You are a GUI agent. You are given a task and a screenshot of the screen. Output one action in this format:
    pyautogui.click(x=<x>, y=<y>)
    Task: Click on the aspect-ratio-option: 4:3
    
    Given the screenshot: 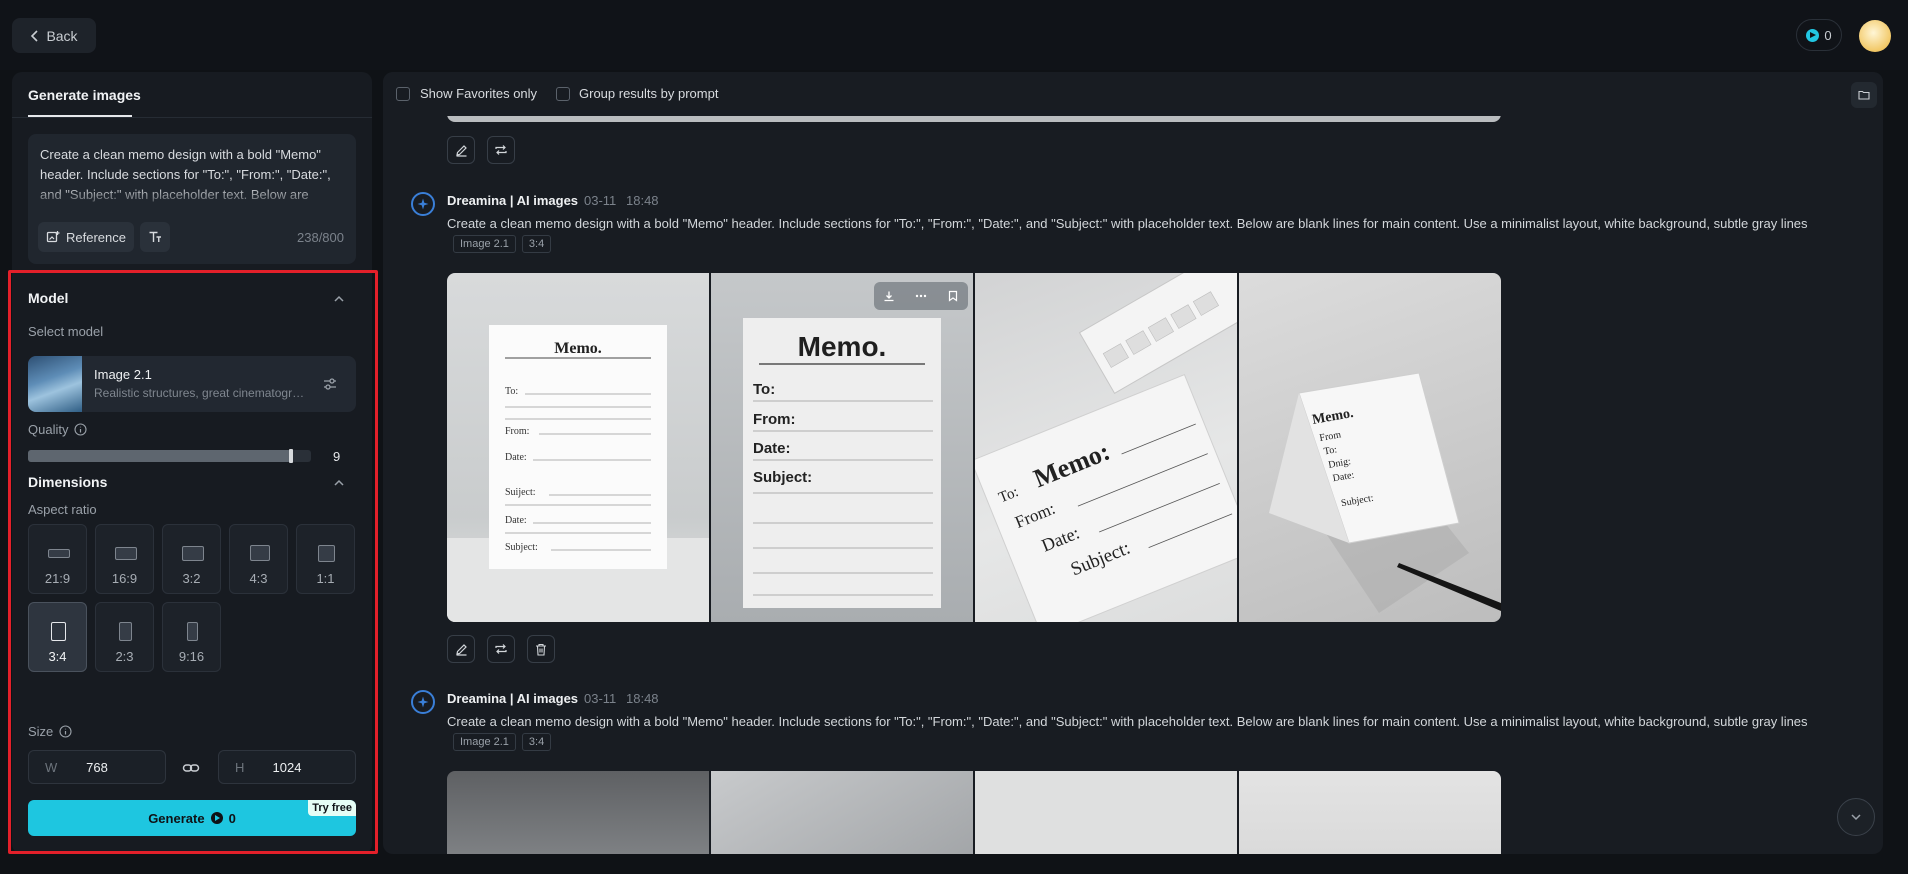 What is the action you would take?
    pyautogui.click(x=258, y=559)
    